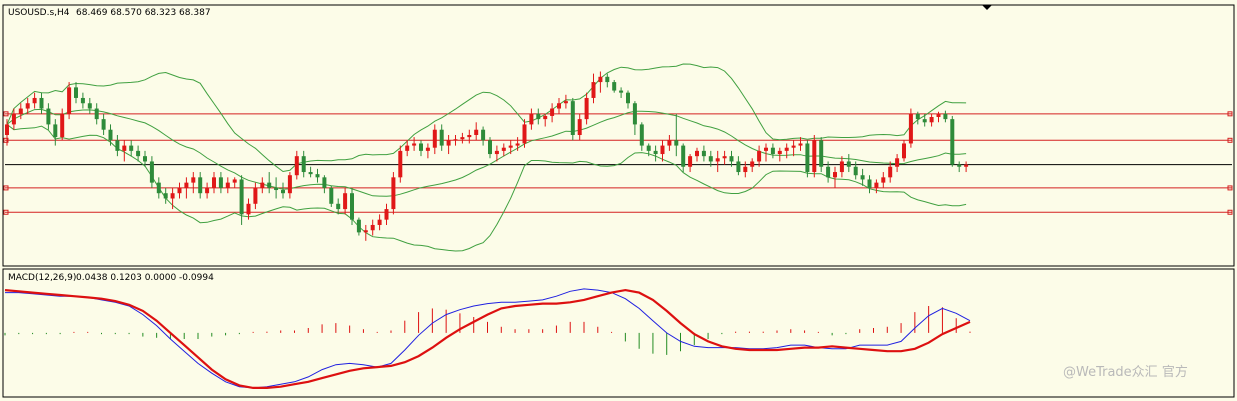 This screenshot has width=1237, height=401. What do you see at coordinates (145, 278) in the screenshot?
I see `macd-values: 0.0438 0.1203 0.0000 -0.0994` at bounding box center [145, 278].